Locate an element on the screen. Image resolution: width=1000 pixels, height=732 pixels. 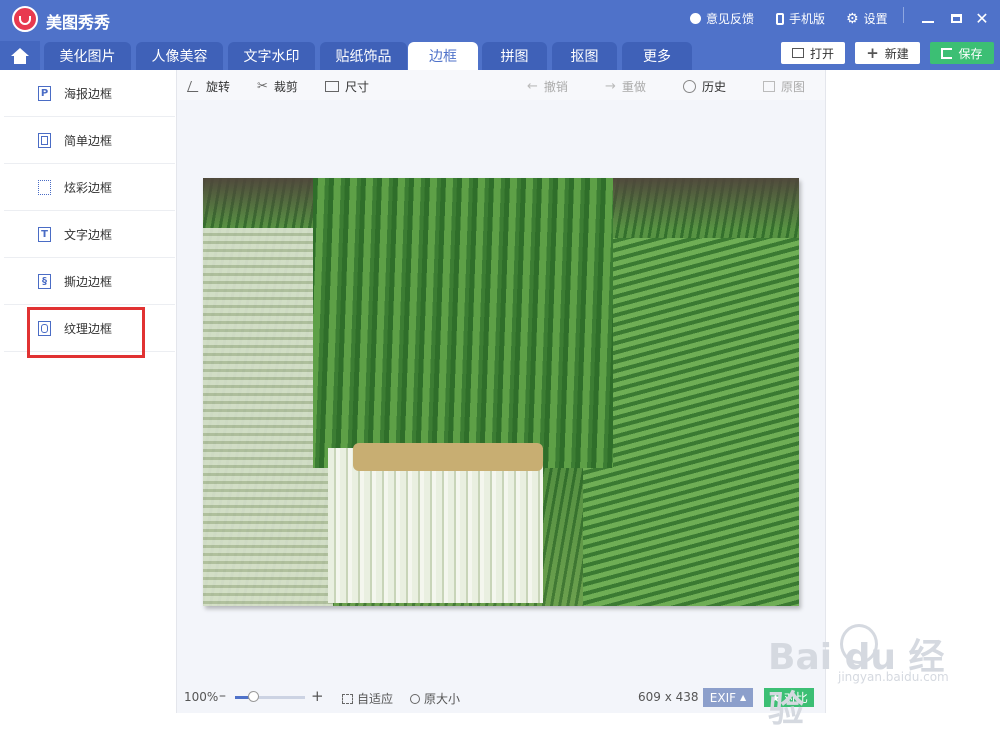
sidebar-item-label: 简单边框 is located at coordinates (88, 140).